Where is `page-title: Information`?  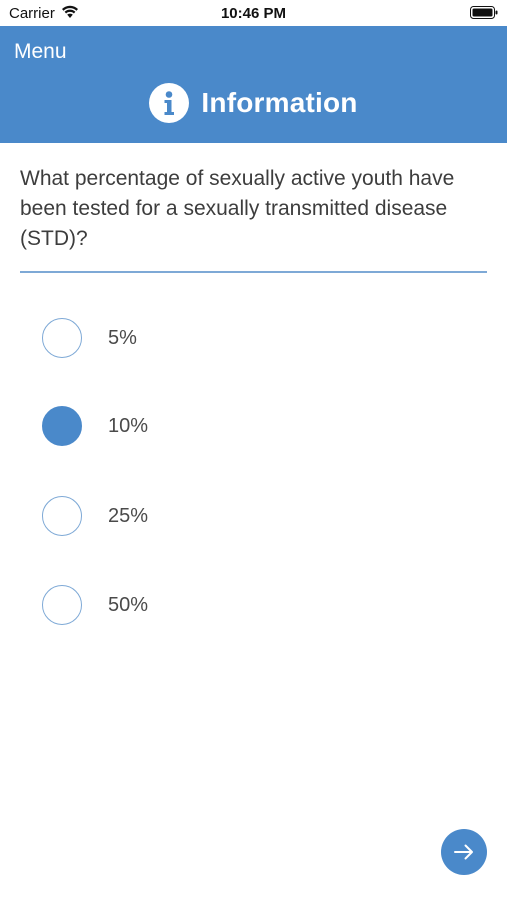
page-title: Information is located at coordinates (279, 102).